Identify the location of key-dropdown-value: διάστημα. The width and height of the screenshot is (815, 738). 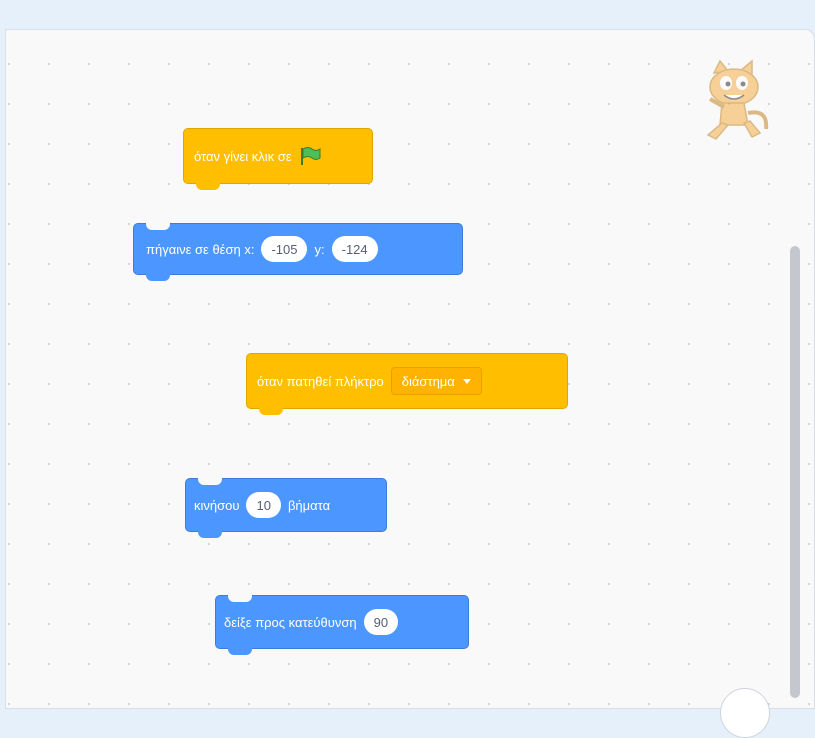
(428, 381).